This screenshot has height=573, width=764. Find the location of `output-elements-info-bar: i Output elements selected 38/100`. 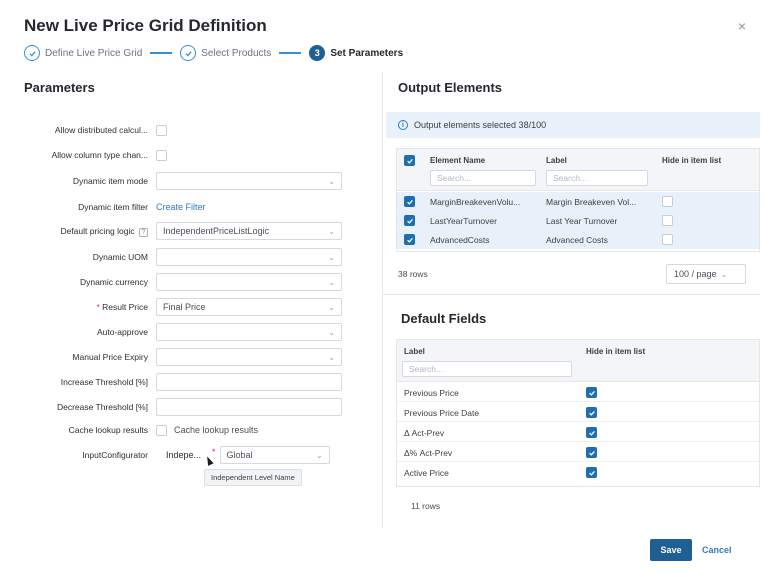

output-elements-info-bar: i Output elements selected 38/100 is located at coordinates (573, 125).